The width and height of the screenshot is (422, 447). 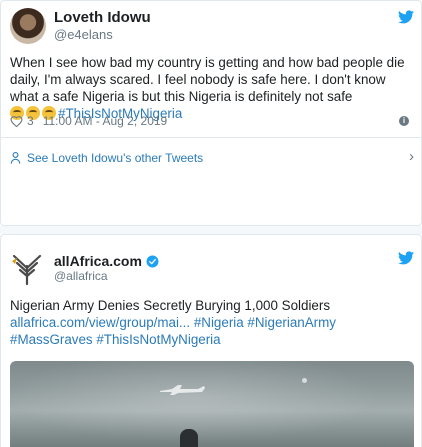 I want to click on person-silhouette, so click(x=189, y=438).